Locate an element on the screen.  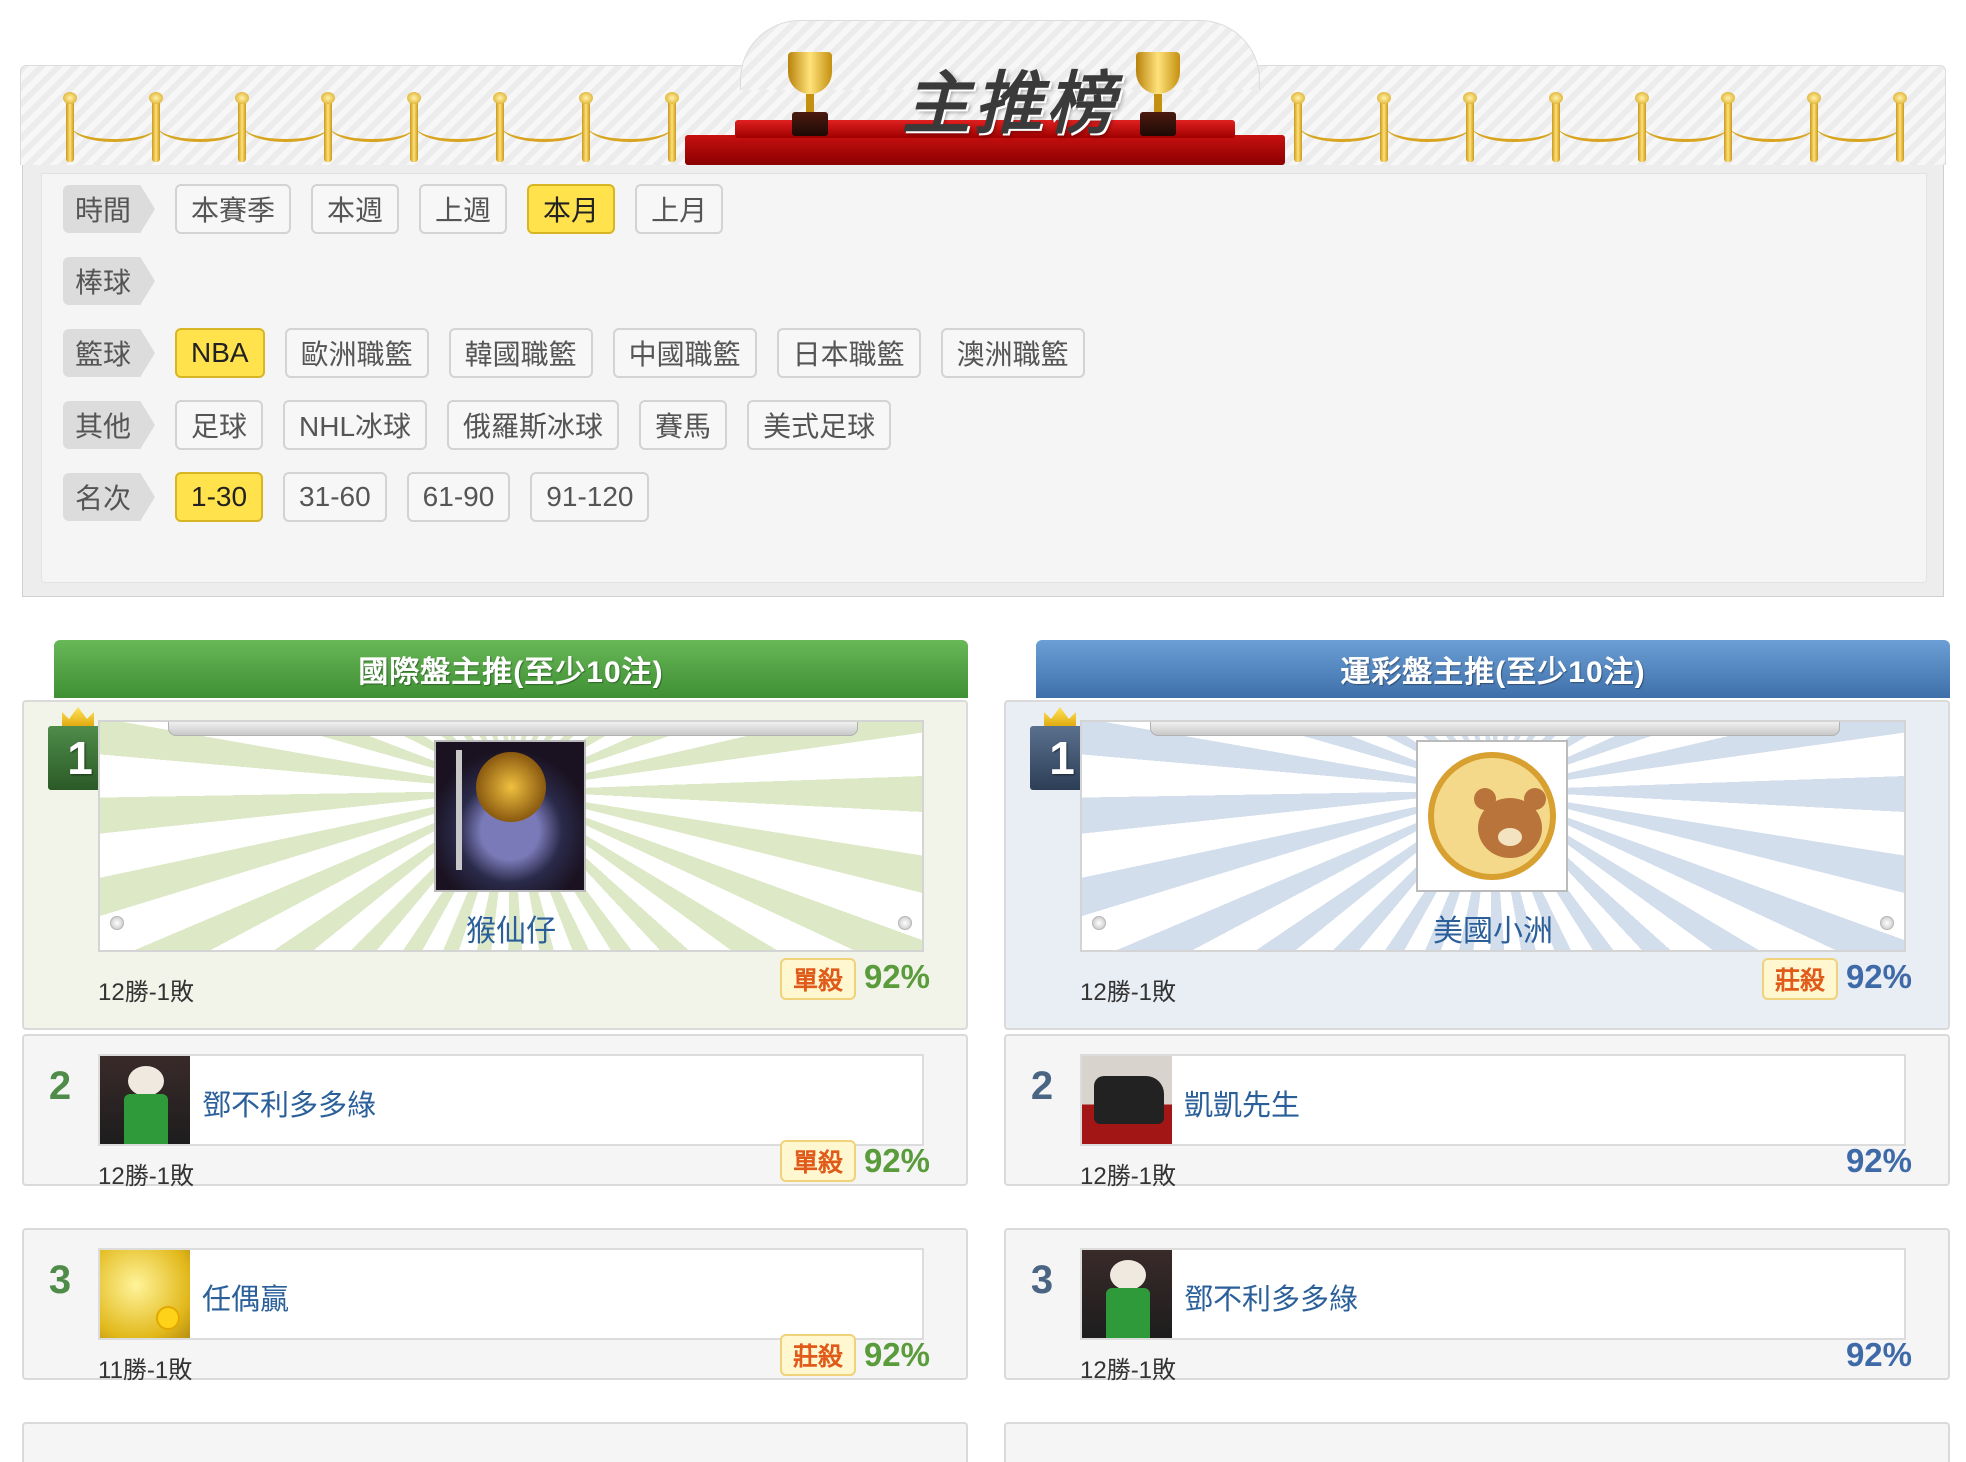
top-ranked-showcase: 猴仙仔 is located at coordinates (511, 836).